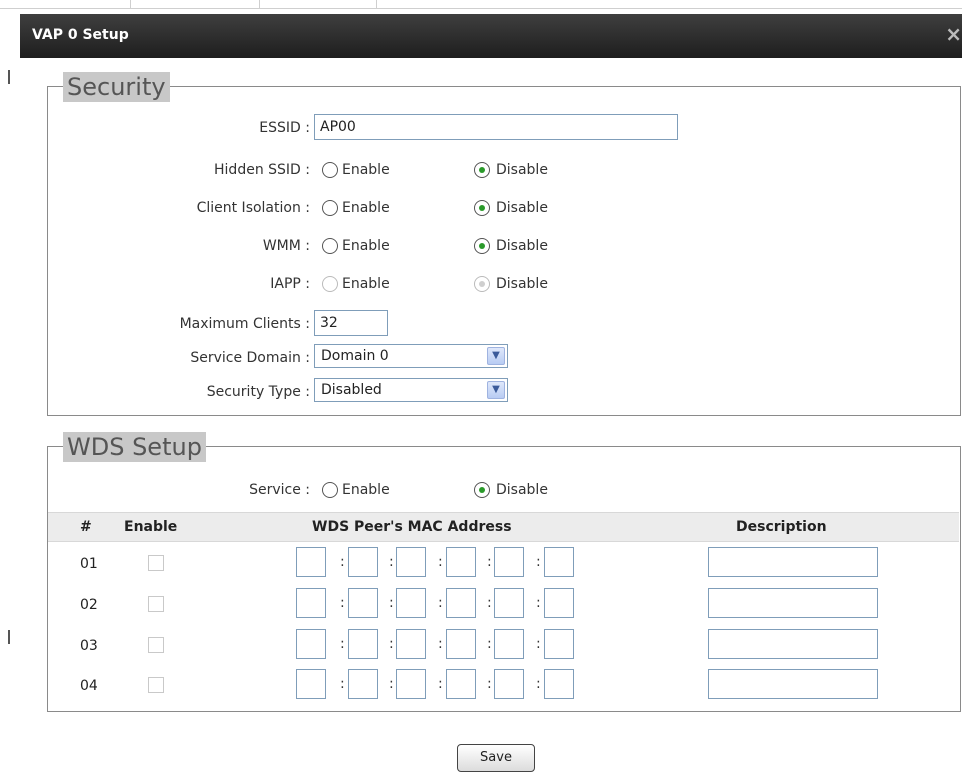 This screenshot has width=962, height=774. What do you see at coordinates (279, 490) in the screenshot?
I see `wds-service-label: Service :` at bounding box center [279, 490].